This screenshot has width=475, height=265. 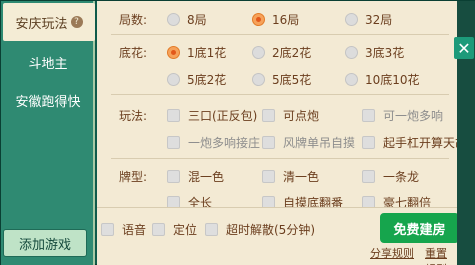 I want to click on timeout-dissolve-toggle: 超时解散(5分钟), so click(x=260, y=229).